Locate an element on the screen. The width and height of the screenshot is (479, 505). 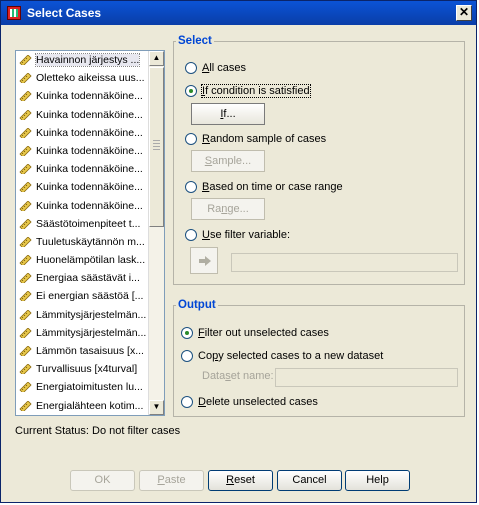
move-to-filter-button is located at coordinates (204, 260).